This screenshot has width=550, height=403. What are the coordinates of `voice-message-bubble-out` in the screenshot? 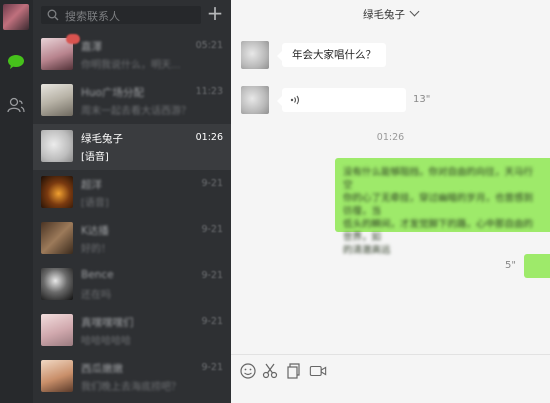 It's located at (537, 266).